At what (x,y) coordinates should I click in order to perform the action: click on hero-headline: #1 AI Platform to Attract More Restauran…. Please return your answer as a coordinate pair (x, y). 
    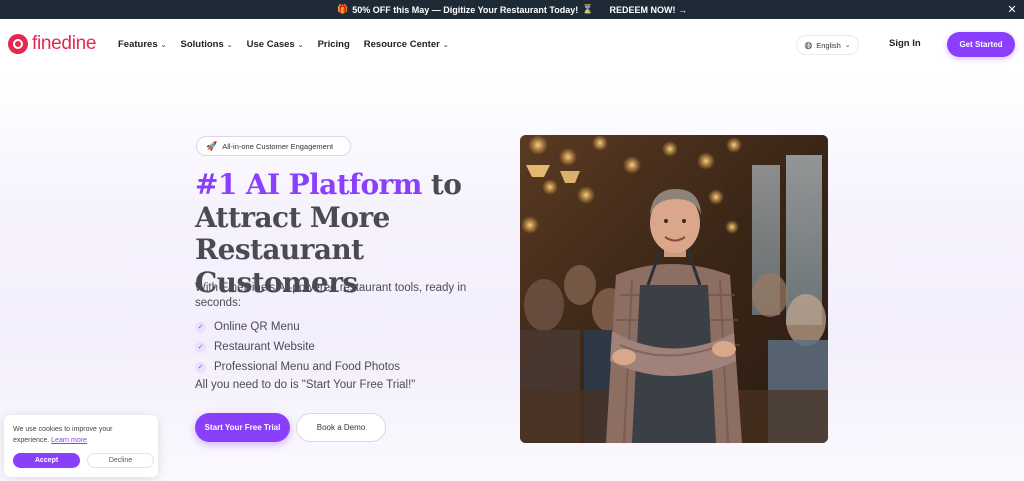
    Looking at the image, I should click on (355, 233).